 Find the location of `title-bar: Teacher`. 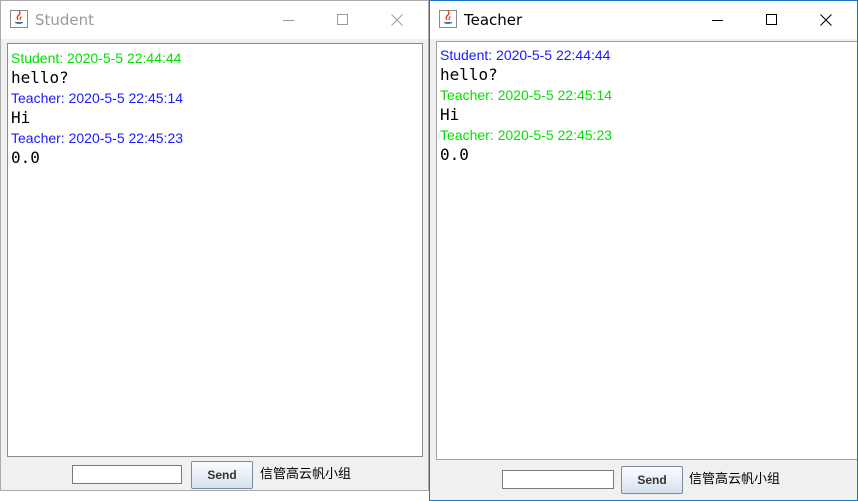

title-bar: Teacher is located at coordinates (643, 20).